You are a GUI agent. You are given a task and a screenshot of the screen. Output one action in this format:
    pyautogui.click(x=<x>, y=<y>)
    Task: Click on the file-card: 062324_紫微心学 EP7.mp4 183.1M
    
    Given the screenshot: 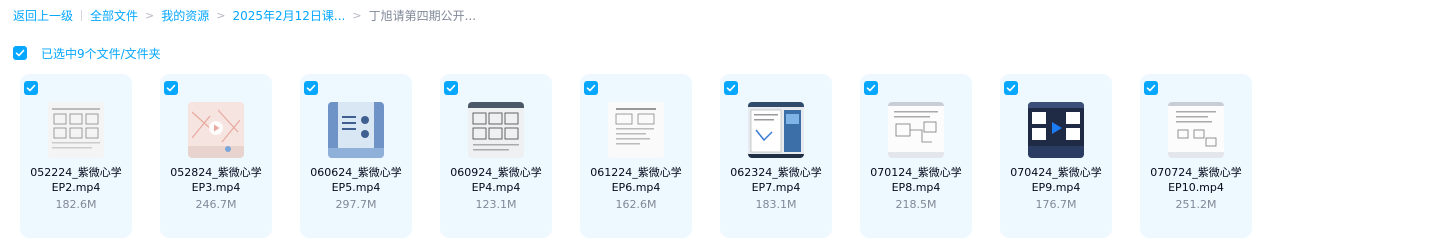 What is the action you would take?
    pyautogui.click(x=776, y=156)
    